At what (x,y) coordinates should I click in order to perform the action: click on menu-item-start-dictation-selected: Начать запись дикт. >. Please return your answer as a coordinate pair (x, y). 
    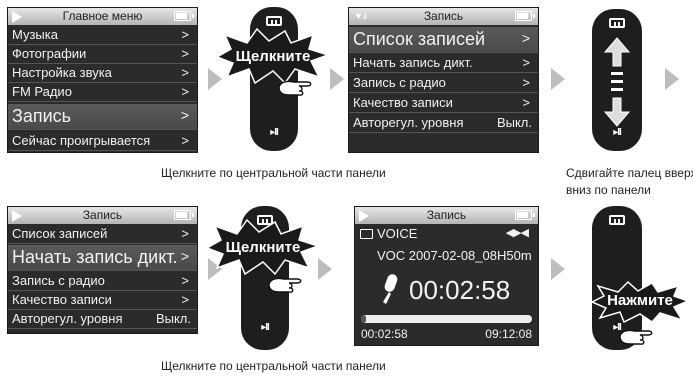
    Looking at the image, I should click on (102, 258).